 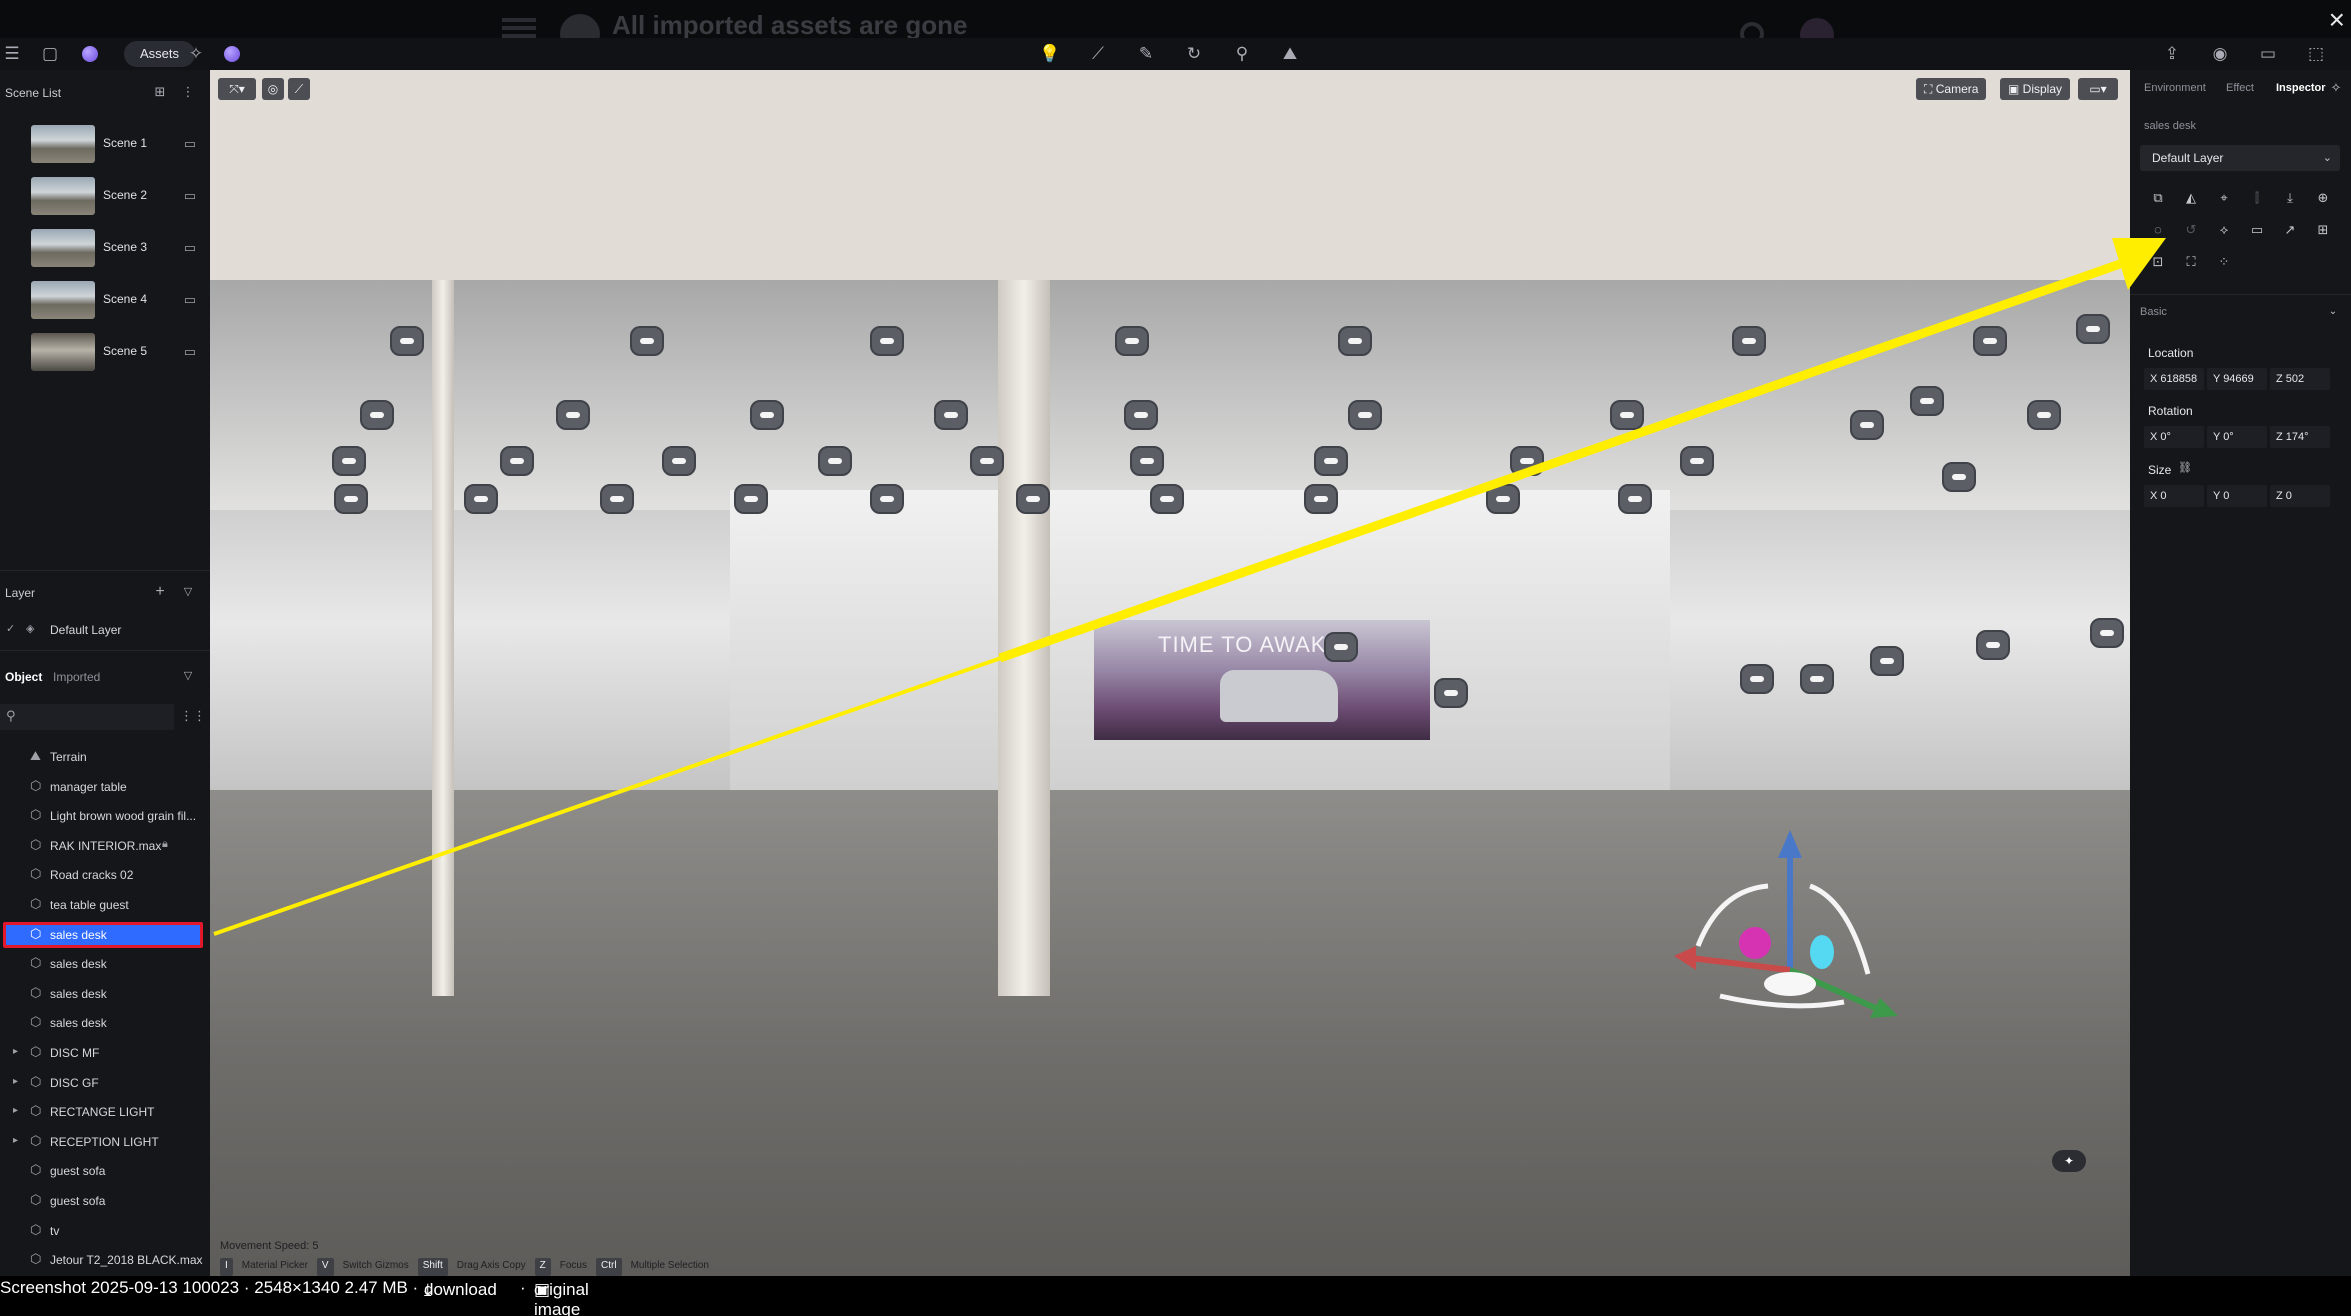 What do you see at coordinates (1822, 952) in the screenshot?
I see `gizmo-handle` at bounding box center [1822, 952].